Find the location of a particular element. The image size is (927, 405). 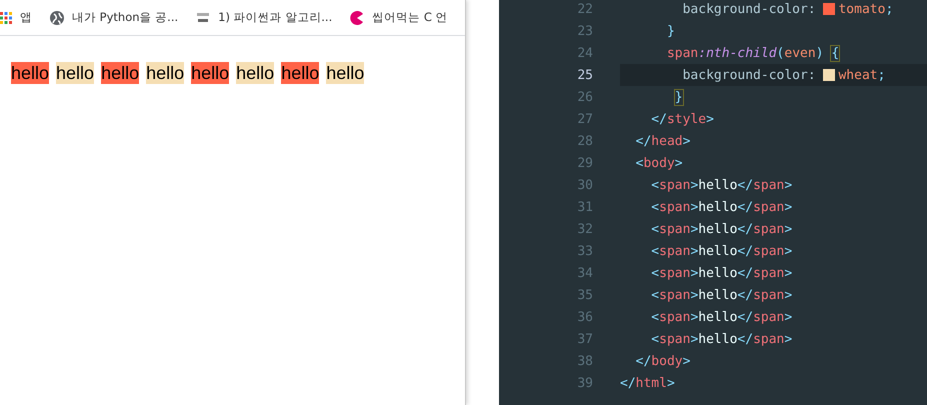

code-token: :nth-child is located at coordinates (737, 53).